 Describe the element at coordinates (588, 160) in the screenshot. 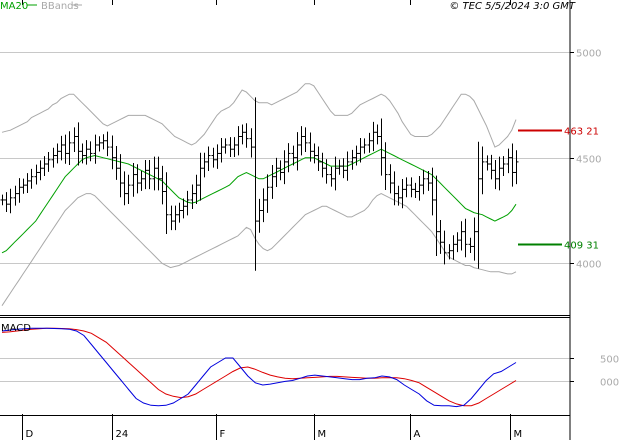

I see `price-y-tick-label: 4500` at that location.